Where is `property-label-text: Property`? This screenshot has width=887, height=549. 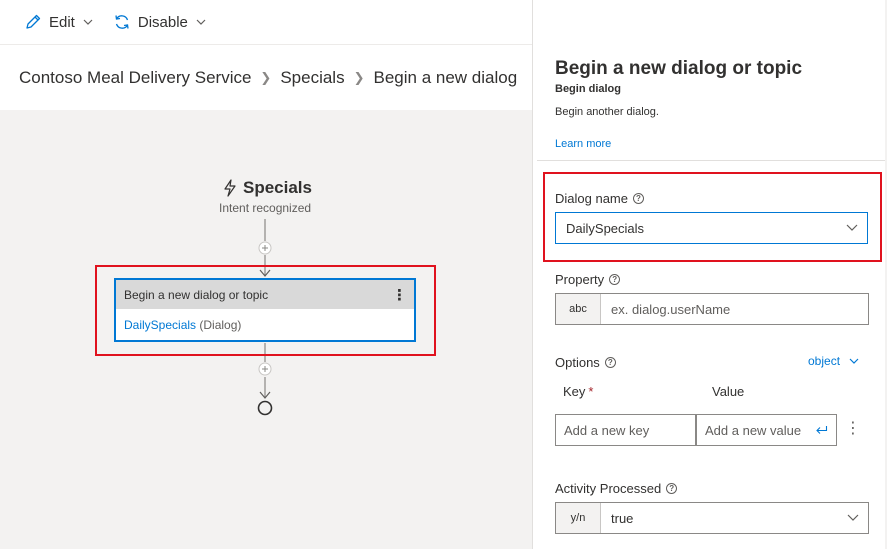
property-label-text: Property is located at coordinates (580, 279).